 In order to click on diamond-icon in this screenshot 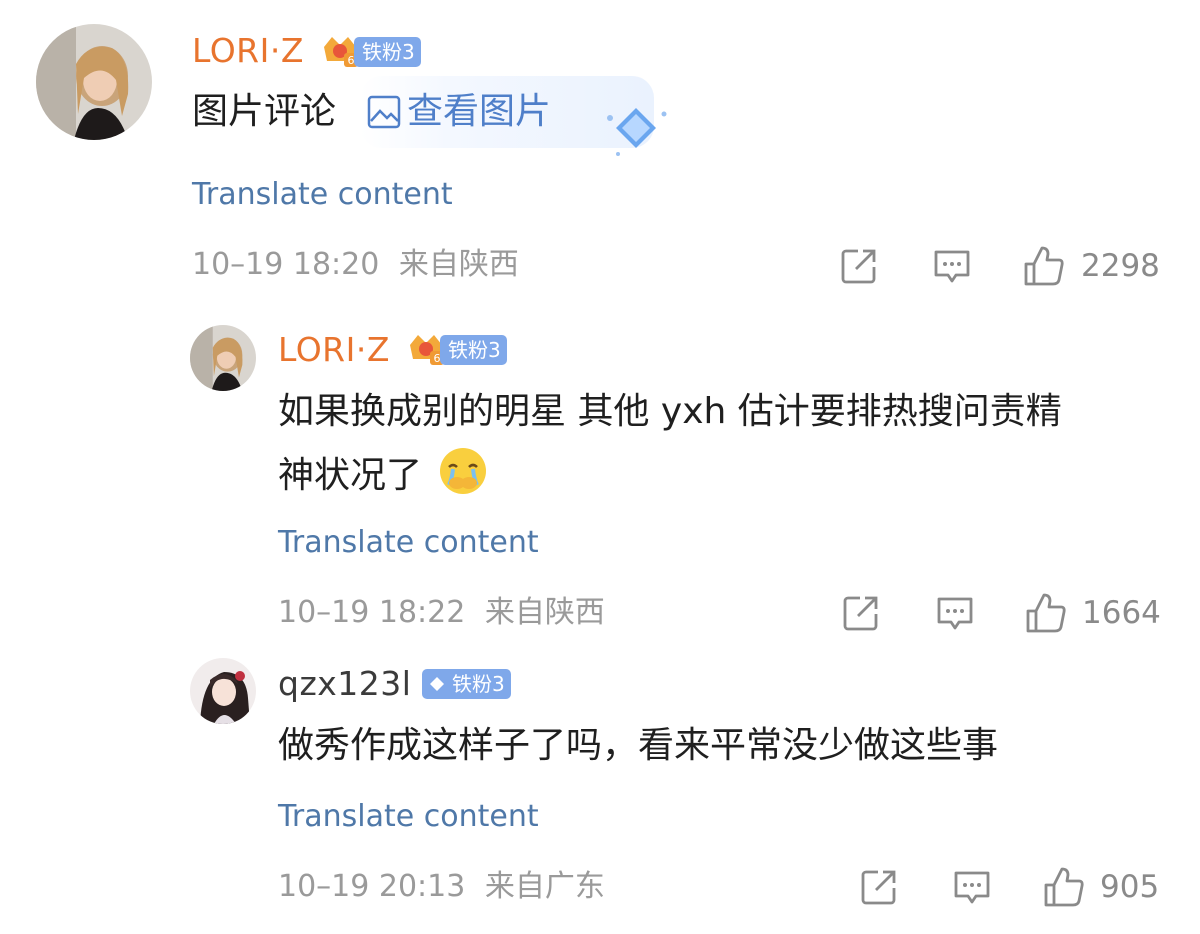, I will do `click(437, 684)`.